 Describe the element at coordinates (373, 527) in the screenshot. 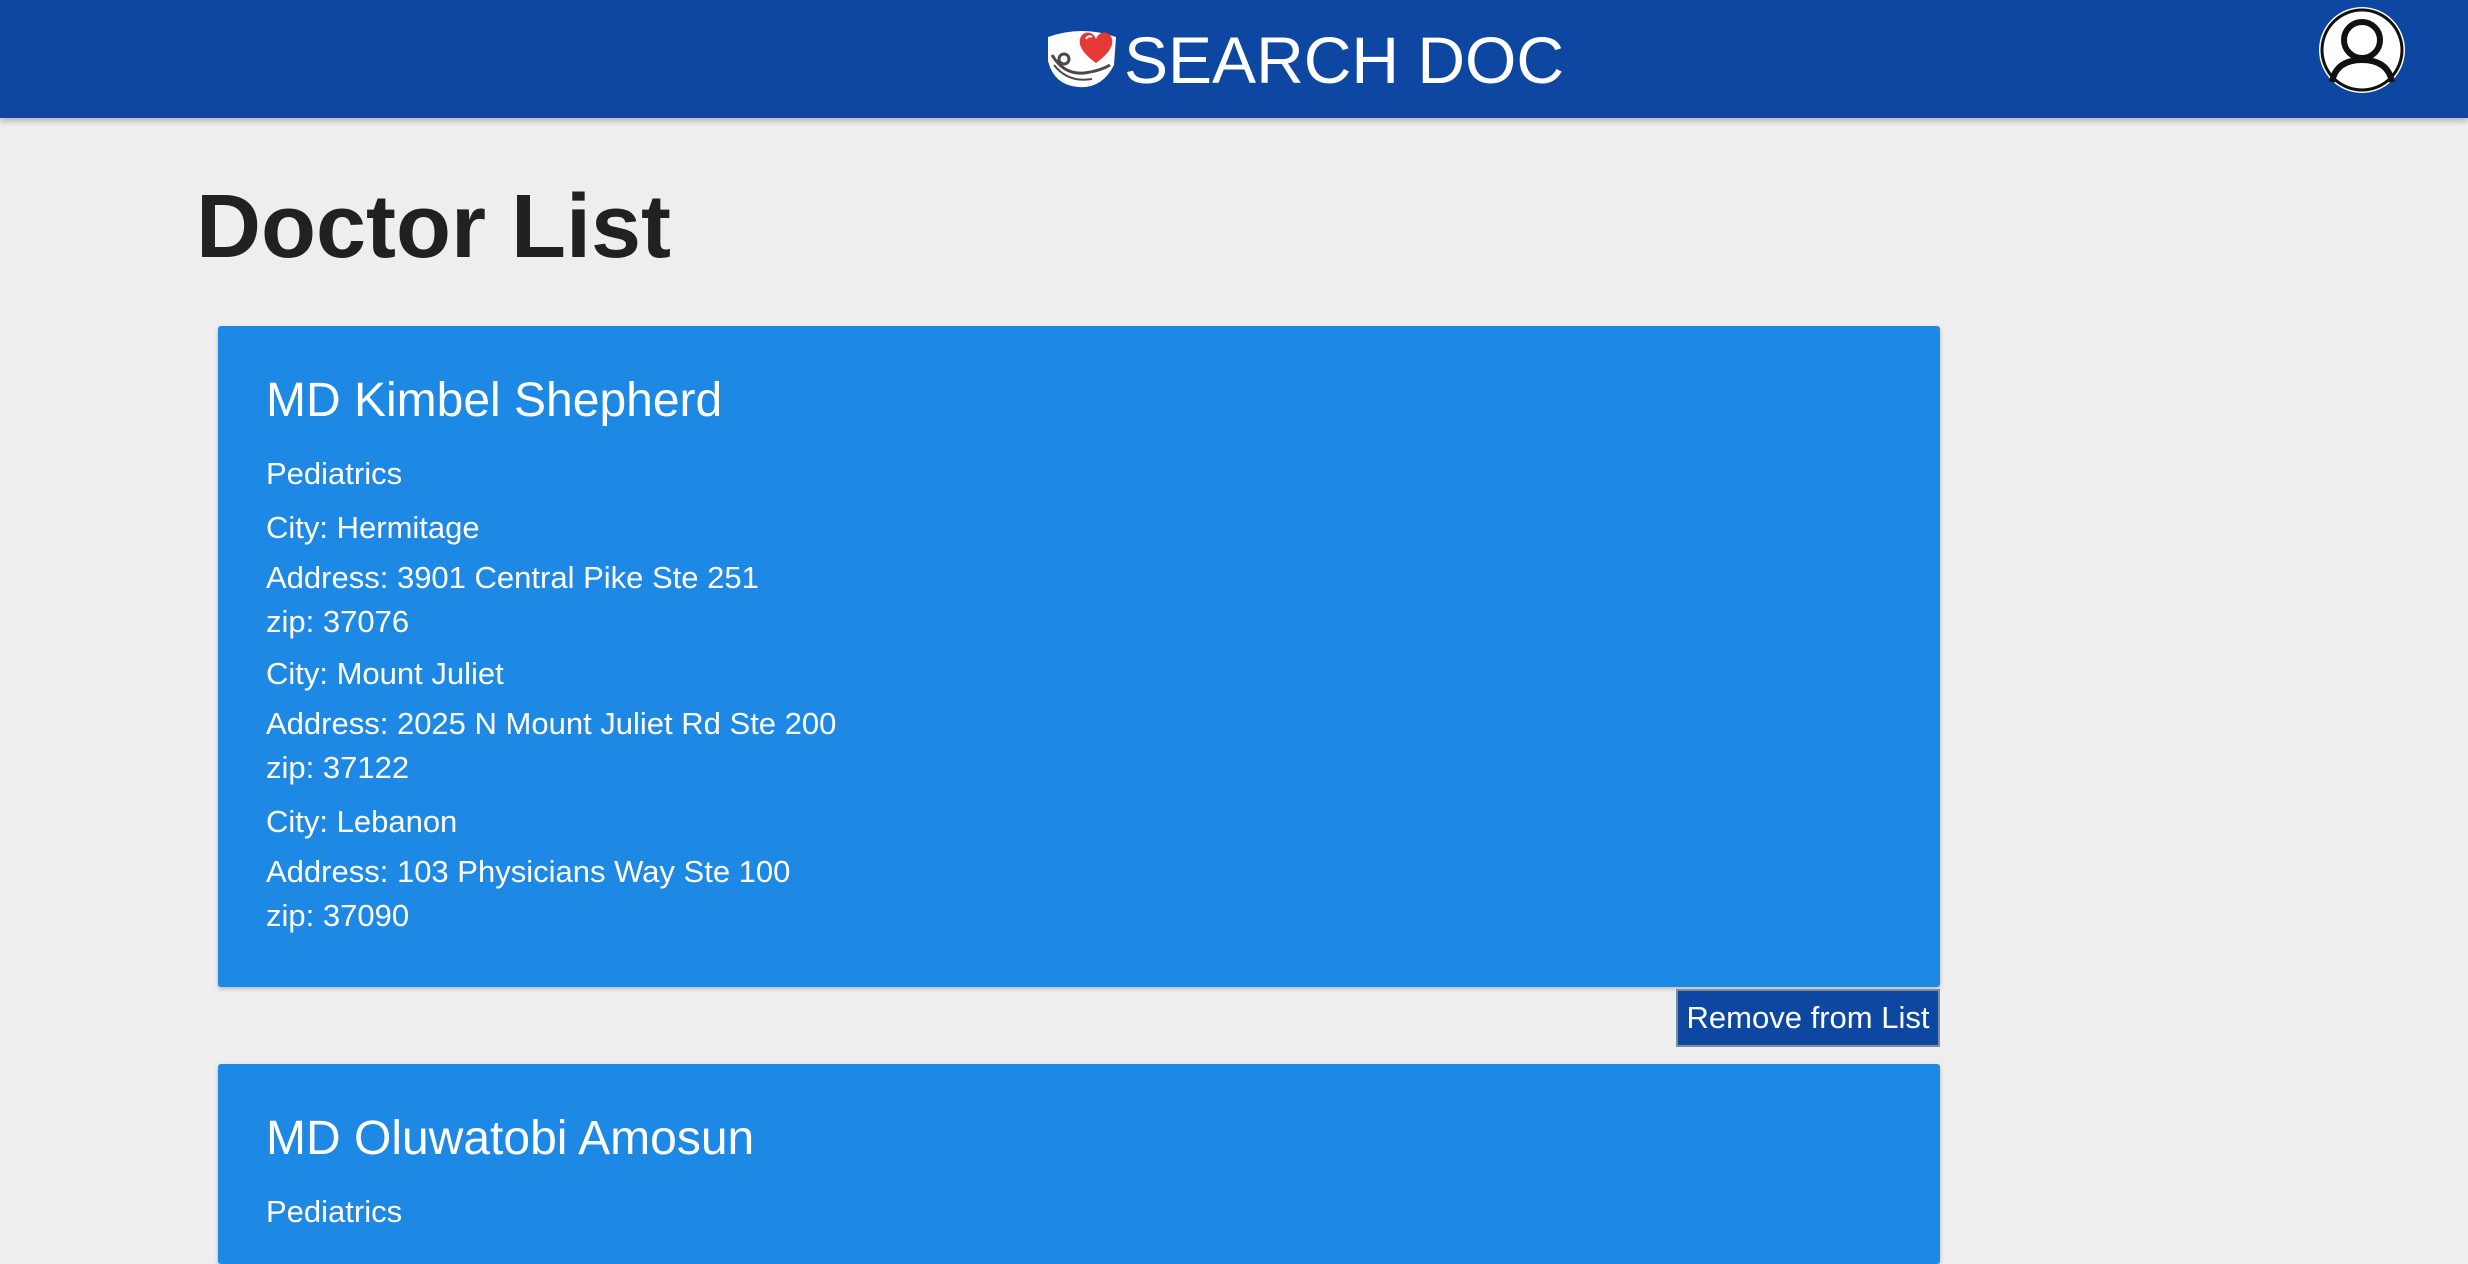

I see `location-city: City: Hermitage` at that location.